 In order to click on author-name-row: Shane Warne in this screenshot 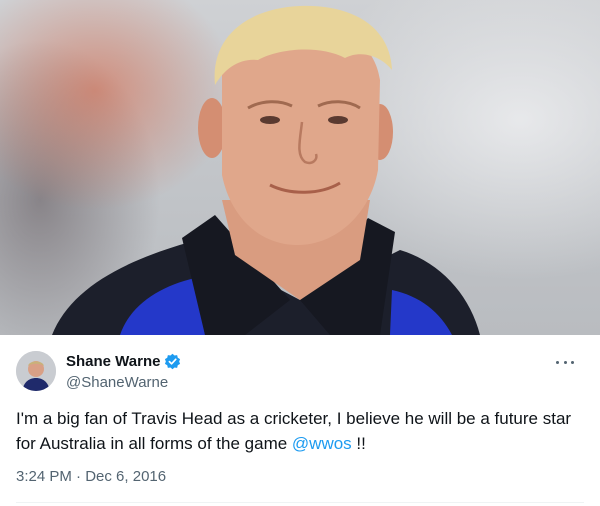, I will do `click(123, 361)`.